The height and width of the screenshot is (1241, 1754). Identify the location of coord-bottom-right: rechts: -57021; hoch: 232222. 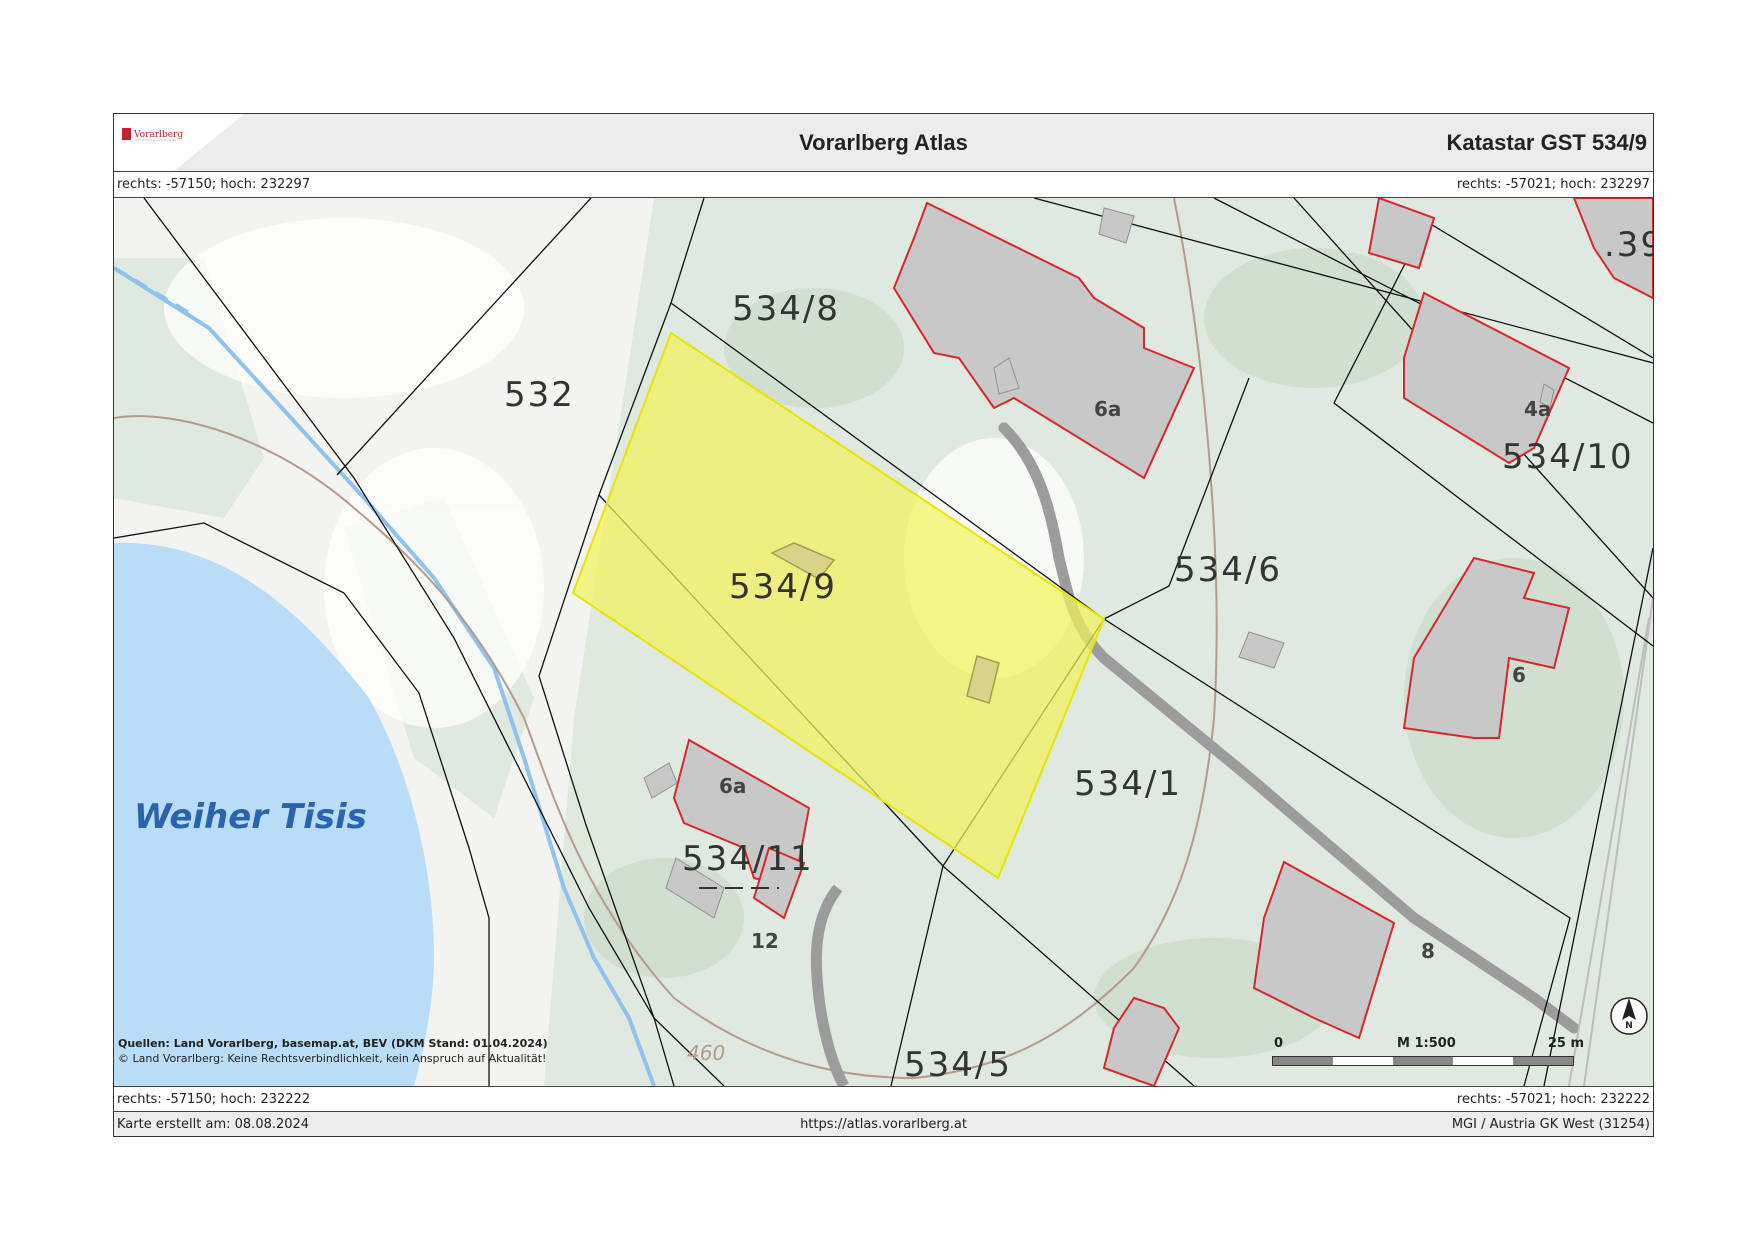
(1553, 1099).